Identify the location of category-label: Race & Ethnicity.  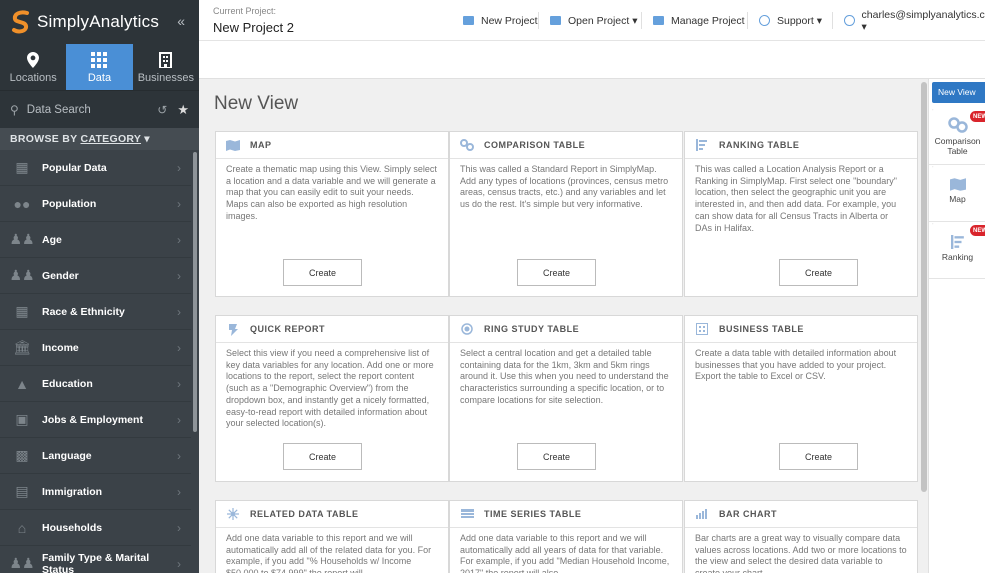
(83, 311).